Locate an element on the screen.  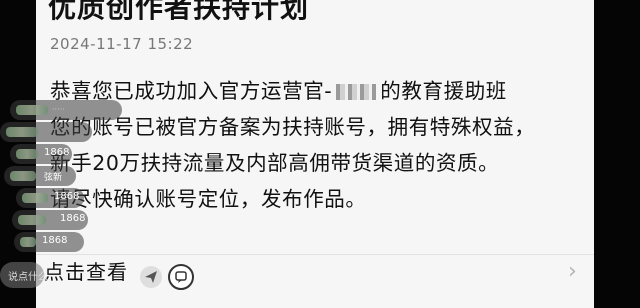
send-button is located at coordinates (151, 277).